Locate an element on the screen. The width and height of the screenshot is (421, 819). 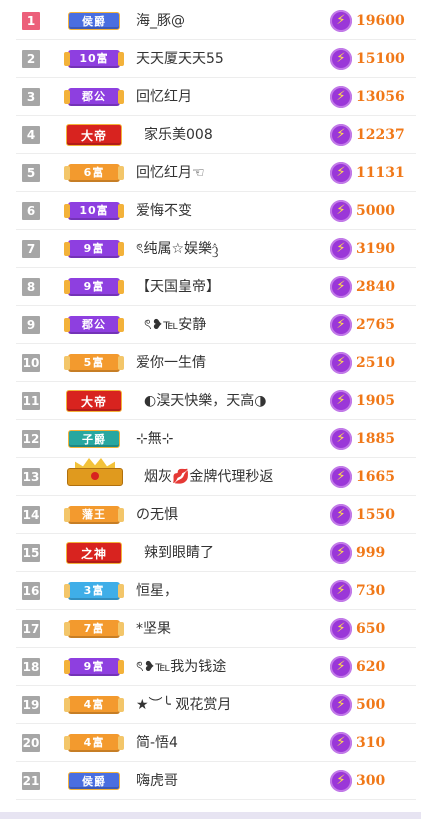
leaderboard-row: 9 郡公 ৎ❥℡安静 ⚡ 2765 is located at coordinates (216, 325).